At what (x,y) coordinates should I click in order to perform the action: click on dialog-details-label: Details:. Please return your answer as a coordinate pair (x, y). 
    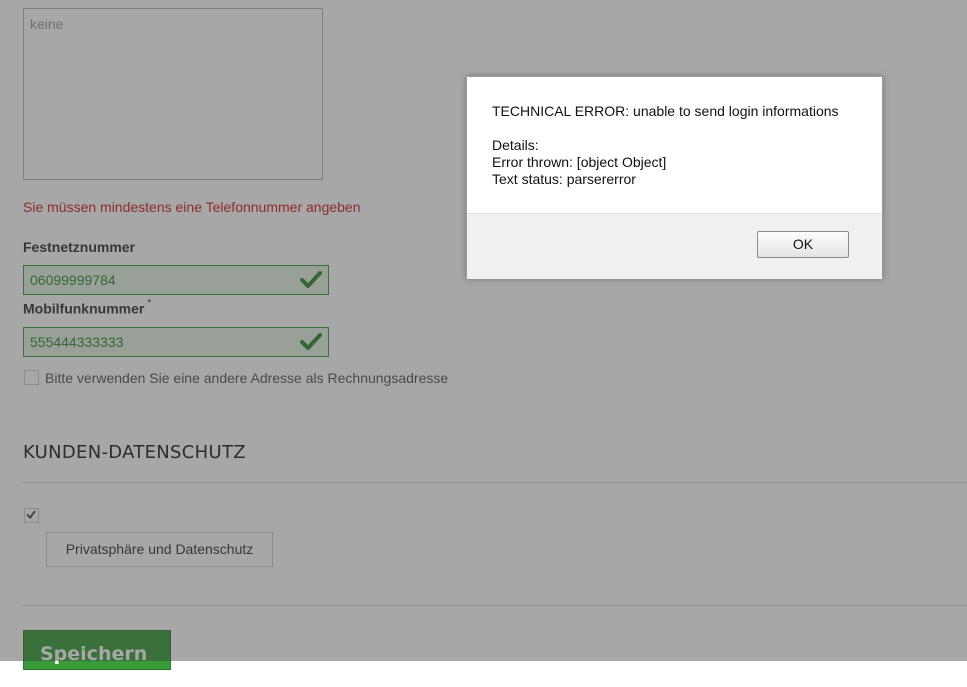
    Looking at the image, I should click on (515, 145).